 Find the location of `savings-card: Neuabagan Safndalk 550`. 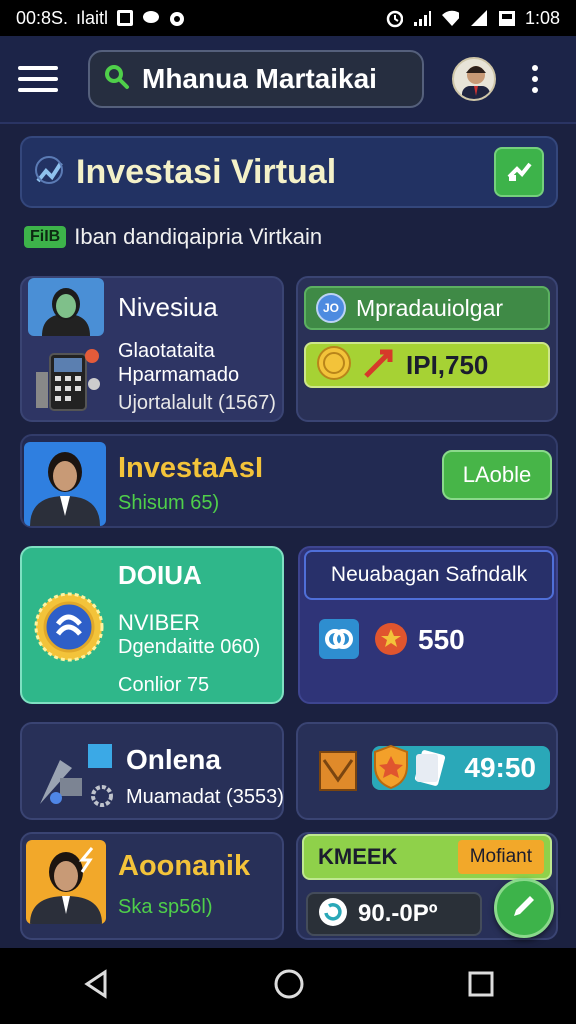

savings-card: Neuabagan Safndalk 550 is located at coordinates (428, 625).